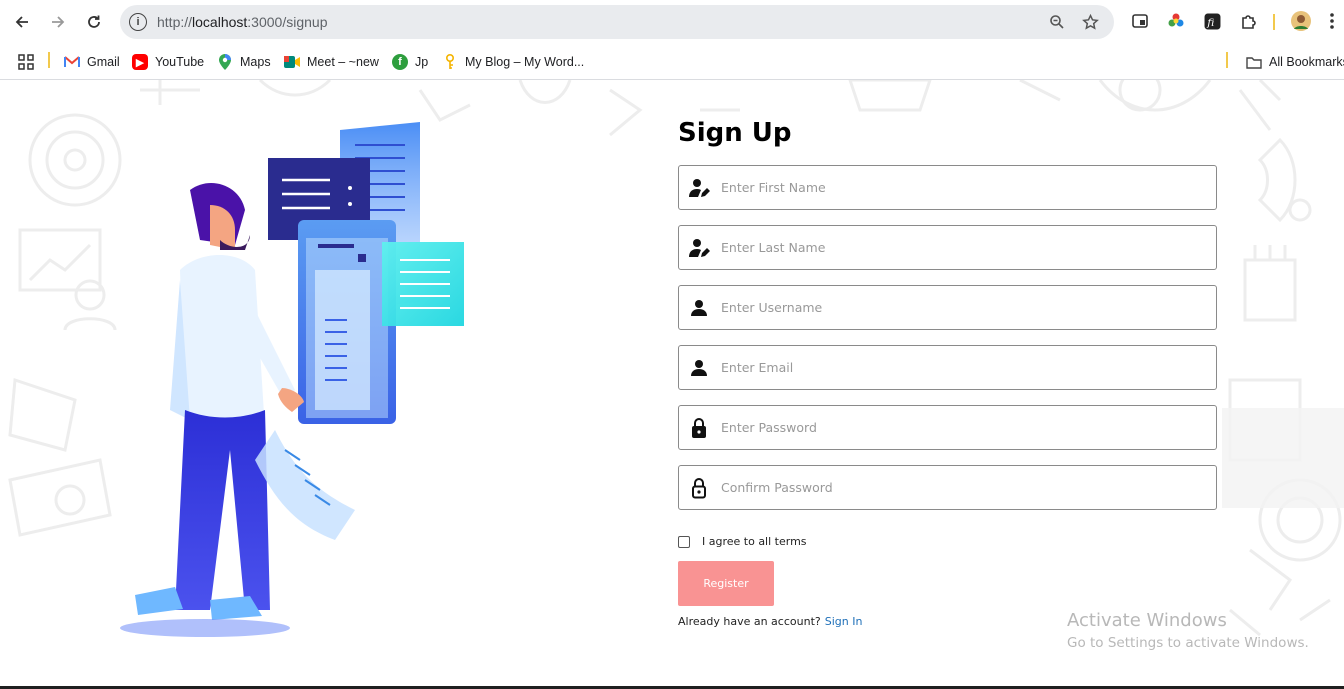 The image size is (1344, 689). Describe the element at coordinates (1176, 21) in the screenshot. I see `color-picker-extension-icon` at that location.